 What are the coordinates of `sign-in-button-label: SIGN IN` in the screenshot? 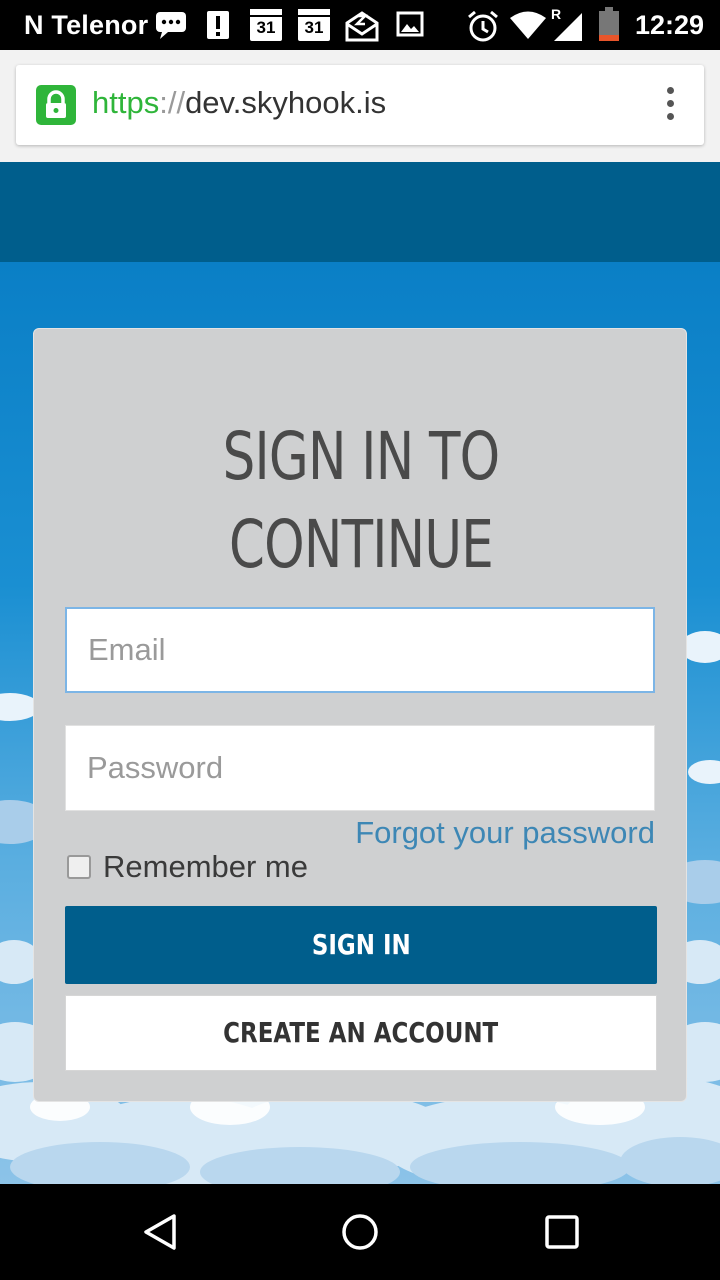 It's located at (361, 944).